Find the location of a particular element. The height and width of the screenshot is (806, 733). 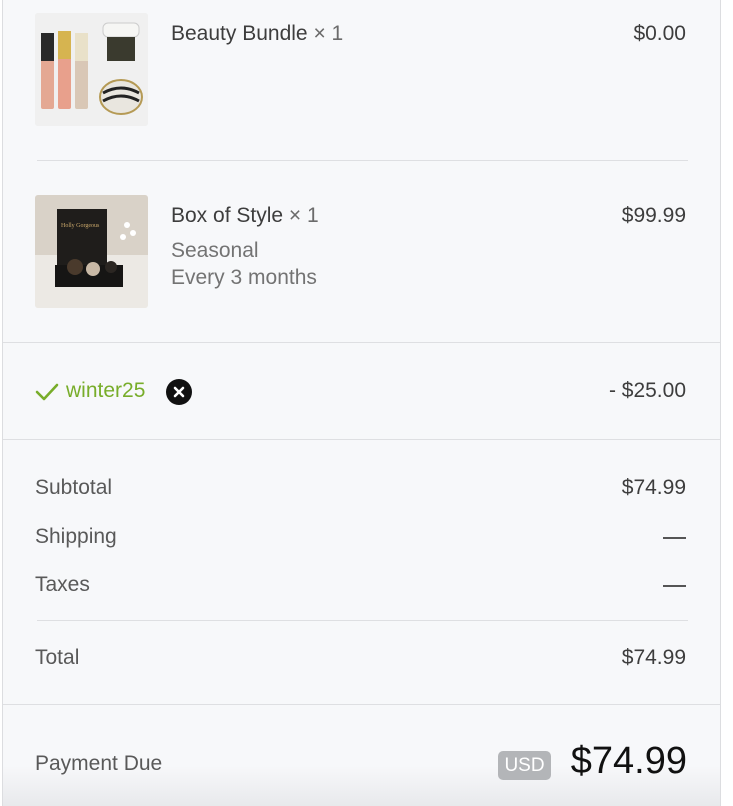

subtotal-label: Subtotal is located at coordinates (74, 487).